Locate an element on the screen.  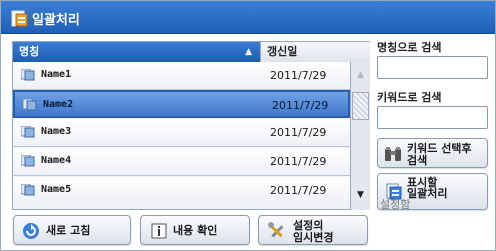
scroll-up-icon: ▲ is located at coordinates (360, 75).